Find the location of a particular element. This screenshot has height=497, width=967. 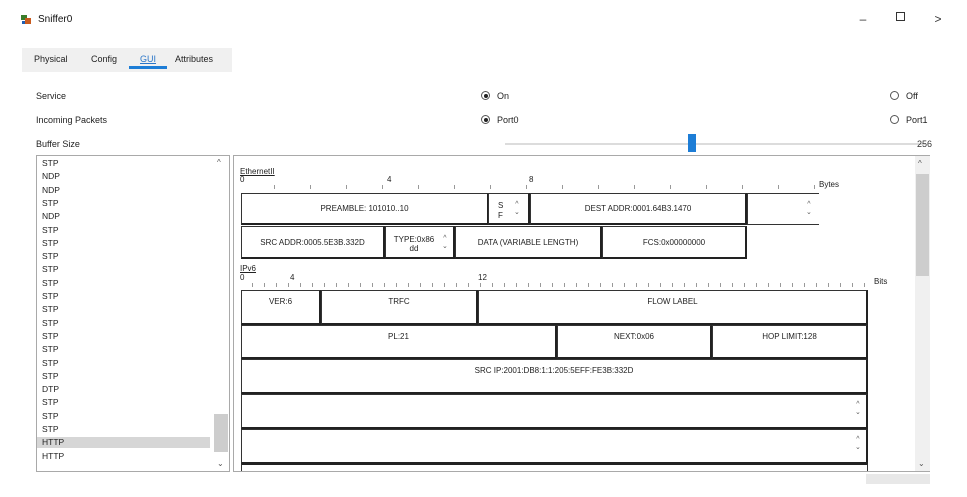

packet-list-scrollbar: ^ ⌄ is located at coordinates (221, 313).